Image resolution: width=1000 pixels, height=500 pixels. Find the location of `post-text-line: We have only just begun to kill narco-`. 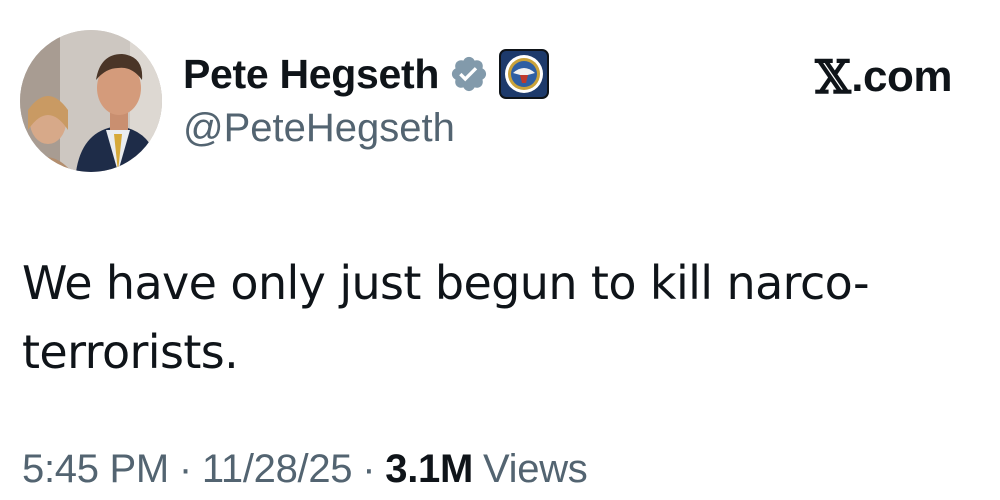

post-text-line: We have only just begun to kill narco- is located at coordinates (446, 283).